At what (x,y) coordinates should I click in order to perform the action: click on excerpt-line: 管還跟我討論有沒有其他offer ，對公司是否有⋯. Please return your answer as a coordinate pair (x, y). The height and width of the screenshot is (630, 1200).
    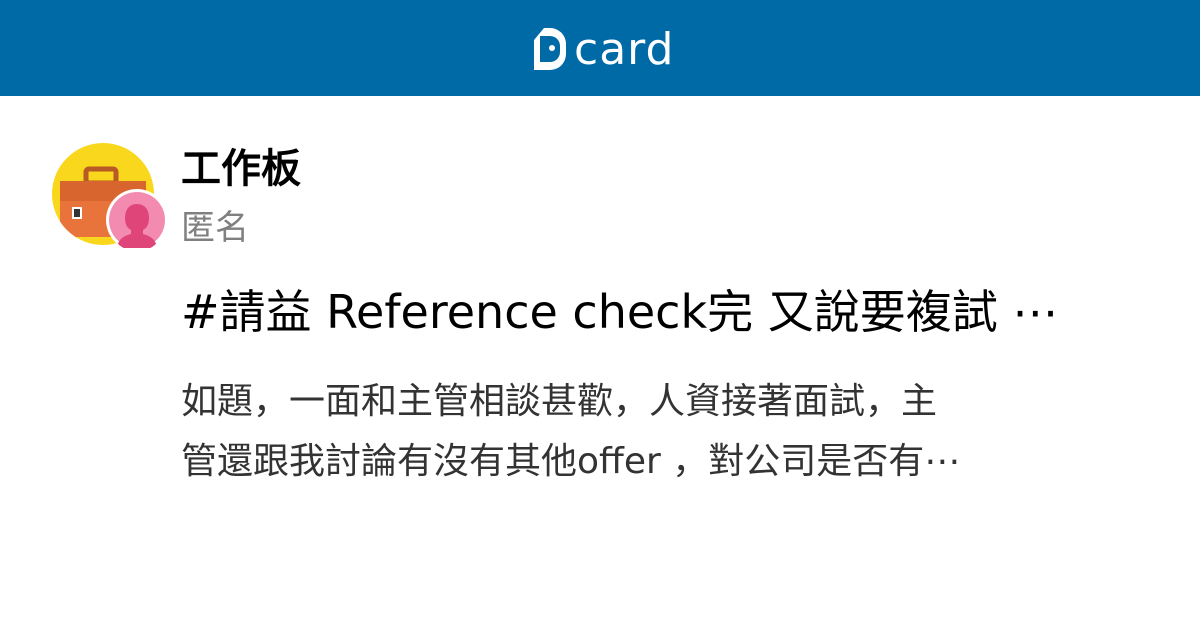
    Looking at the image, I should click on (571, 461).